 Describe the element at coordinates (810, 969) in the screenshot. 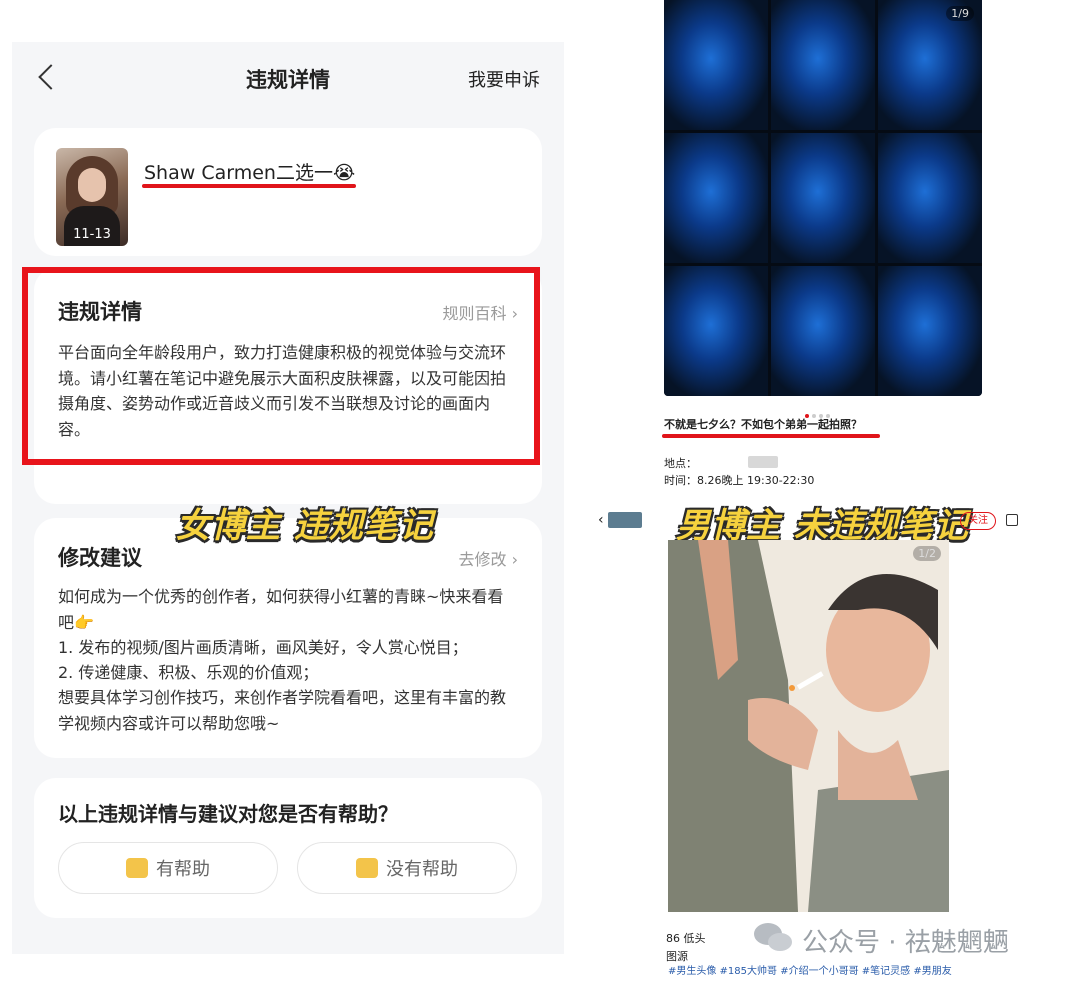

I see `hashtag-row: #男生头像 #185大帅哥 #介绍一个小哥哥 #笔记灵感 #男朋友` at that location.